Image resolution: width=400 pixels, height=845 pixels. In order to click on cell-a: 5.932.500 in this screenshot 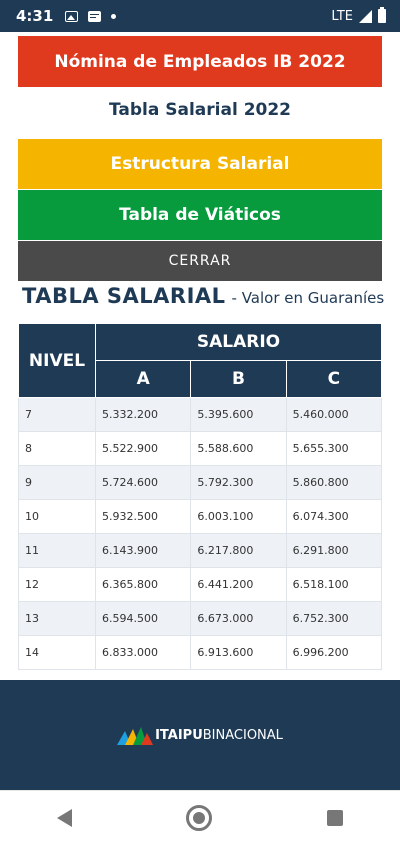, I will do `click(143, 516)`.